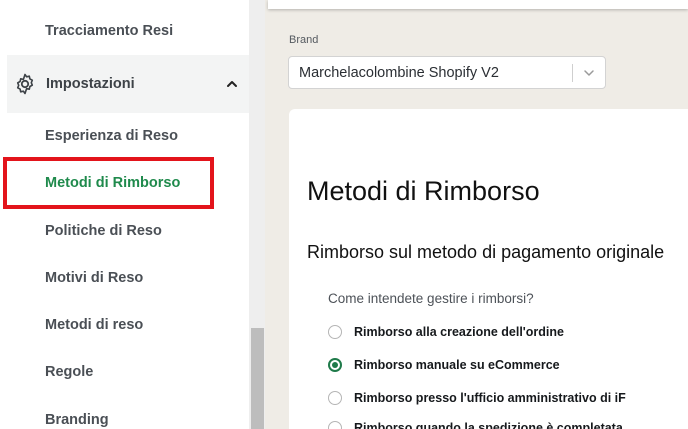 This screenshot has width=688, height=429. I want to click on brand-select: Marchelacolombine Shopify V2, so click(447, 72).